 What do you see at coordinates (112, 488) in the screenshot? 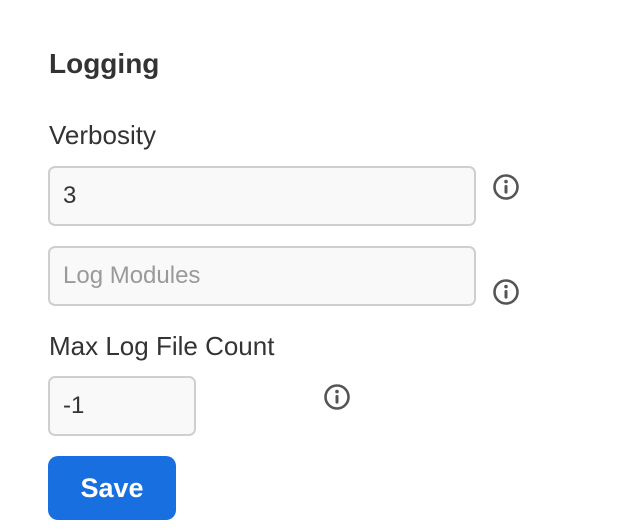
I see `save-button: Save` at bounding box center [112, 488].